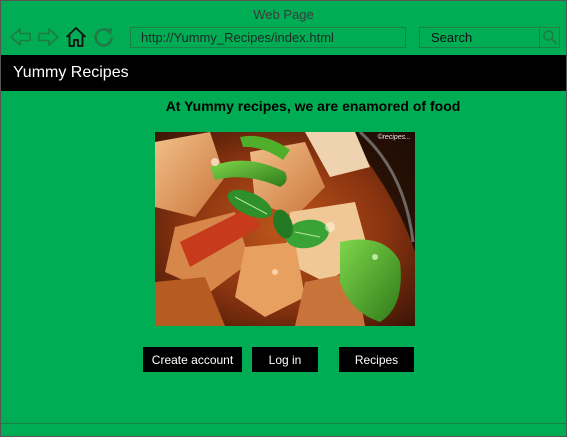 This screenshot has width=567, height=437. What do you see at coordinates (21, 37) in the screenshot?
I see `back-arrow-icon` at bounding box center [21, 37].